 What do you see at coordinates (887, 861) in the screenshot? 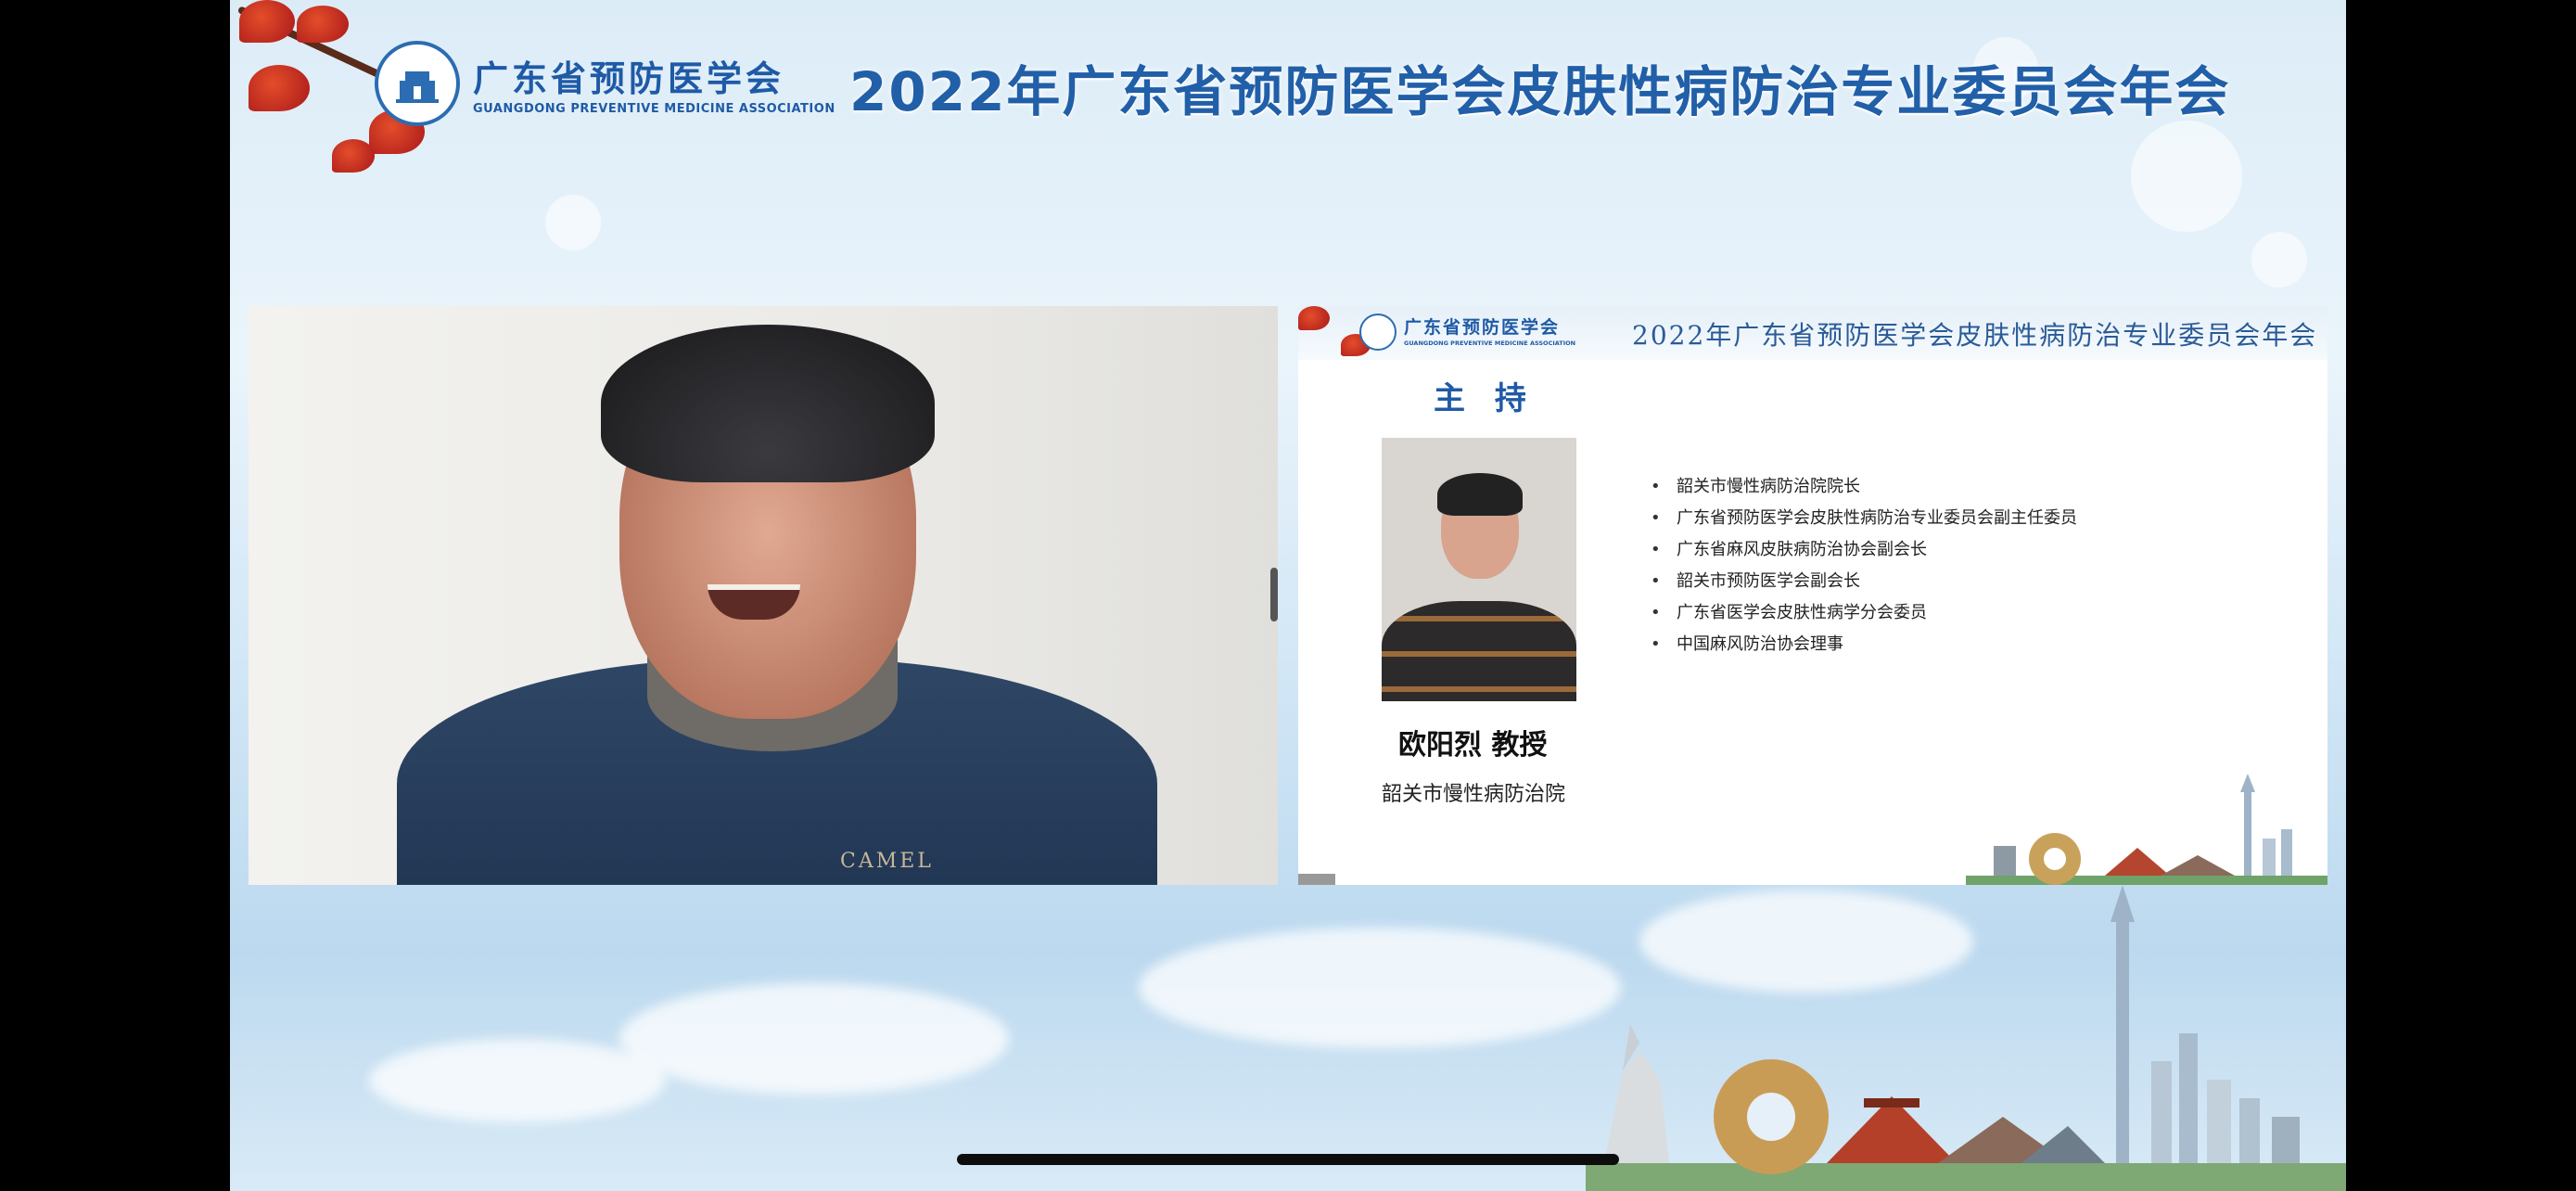
I see `shirt-brand-label: CAMEL` at bounding box center [887, 861].